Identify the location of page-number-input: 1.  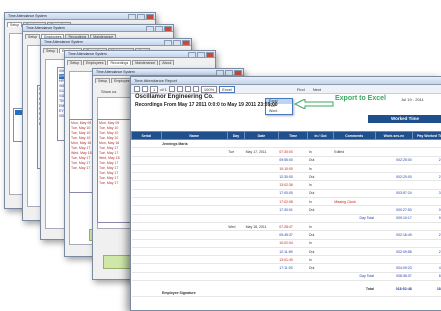
(154, 89).